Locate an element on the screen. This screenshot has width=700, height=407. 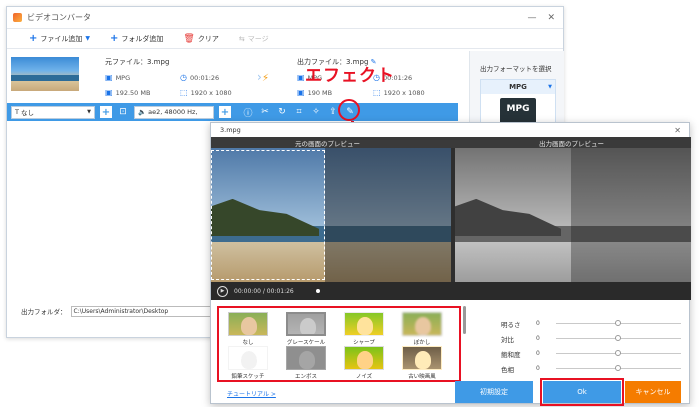
add-file-button: + ファイル追加 ▼ is located at coordinates (59, 38).